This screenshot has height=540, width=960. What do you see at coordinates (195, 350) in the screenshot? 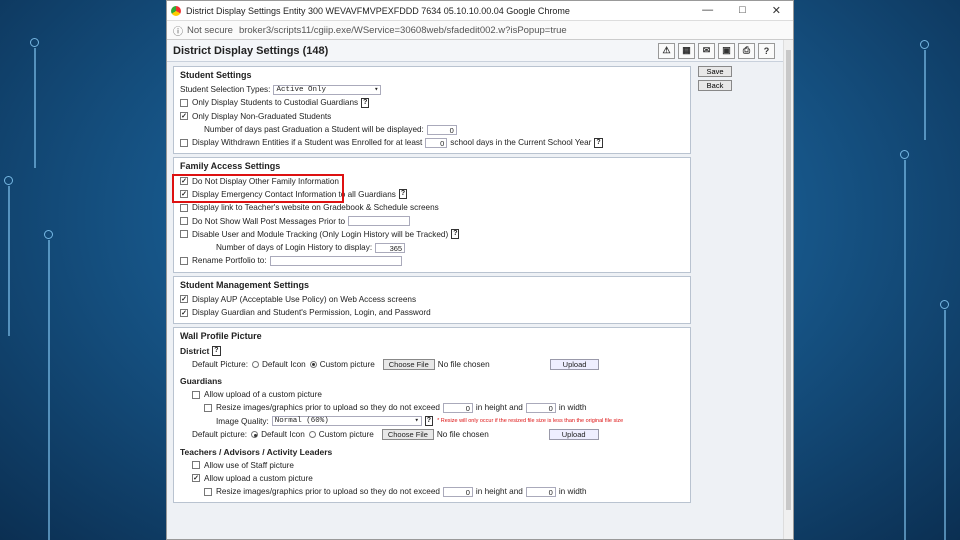
I see `district-heading: District` at bounding box center [195, 350].